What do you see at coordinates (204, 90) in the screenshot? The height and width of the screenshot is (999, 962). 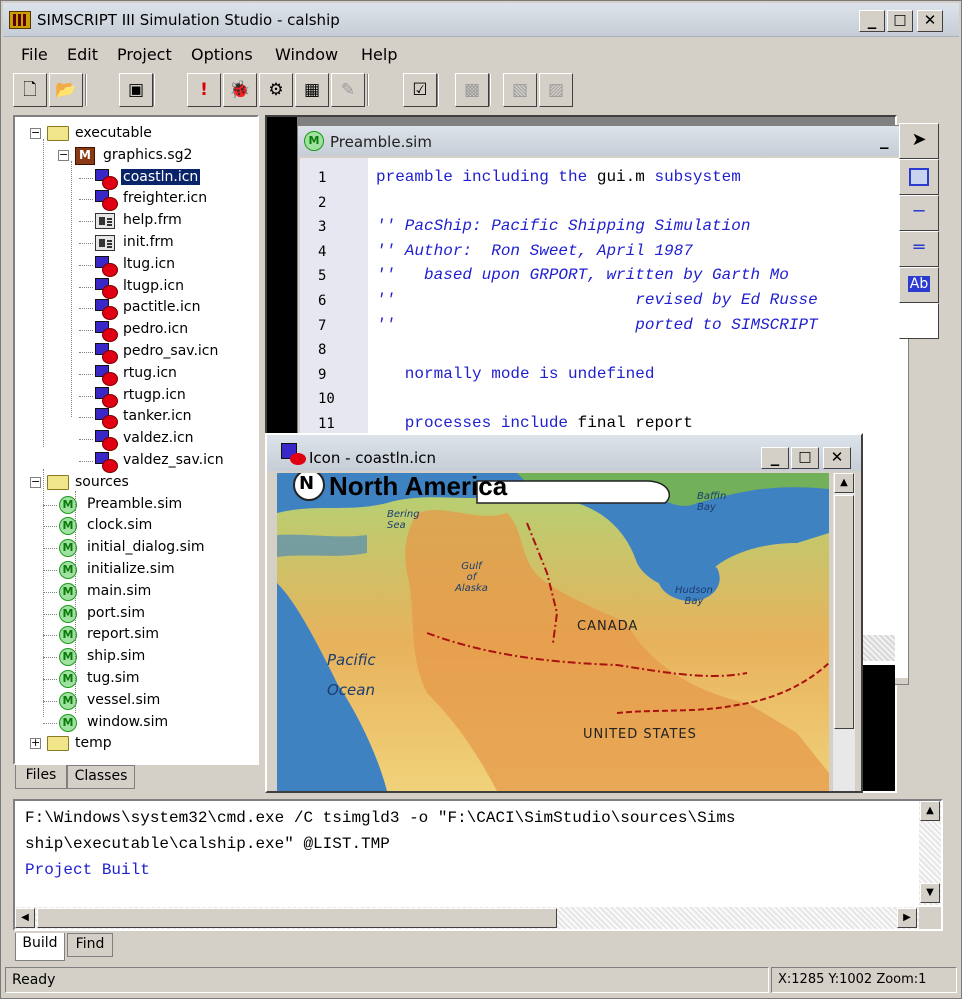 I see `run-exclamation-icon: !` at bounding box center [204, 90].